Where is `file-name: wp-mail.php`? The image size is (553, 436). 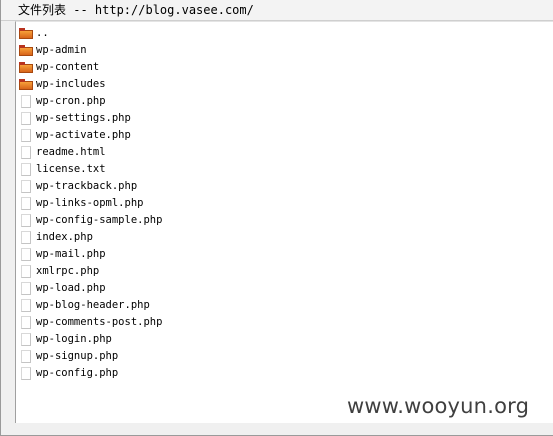 file-name: wp-mail.php is located at coordinates (71, 253).